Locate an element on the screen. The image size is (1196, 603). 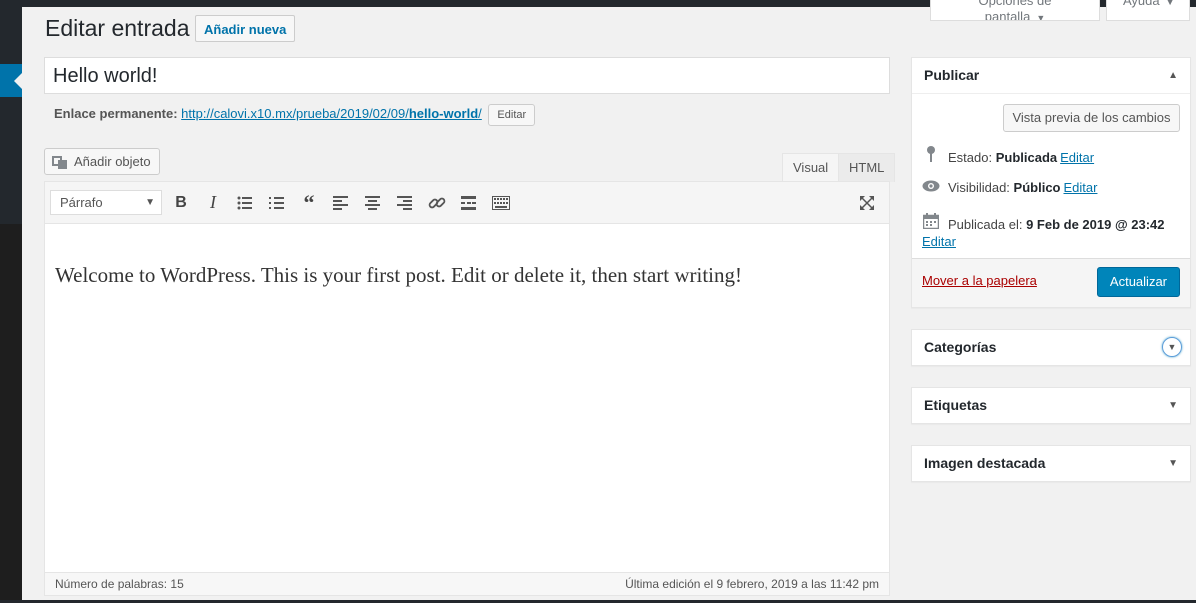
tags-box-title: Etiquetas is located at coordinates (956, 405).